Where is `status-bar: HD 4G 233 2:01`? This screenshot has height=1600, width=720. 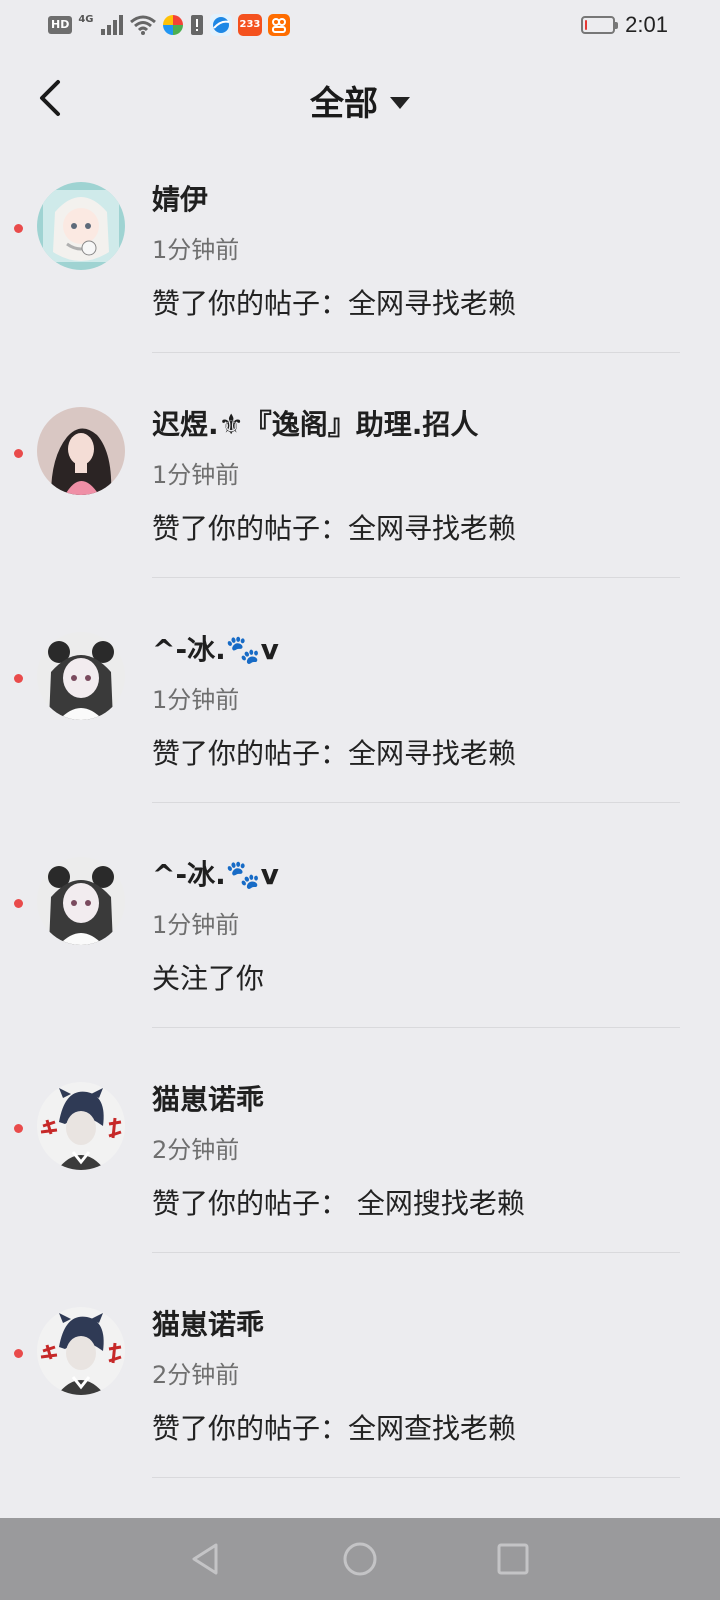
status-bar: HD 4G 233 2:01 is located at coordinates (360, 25).